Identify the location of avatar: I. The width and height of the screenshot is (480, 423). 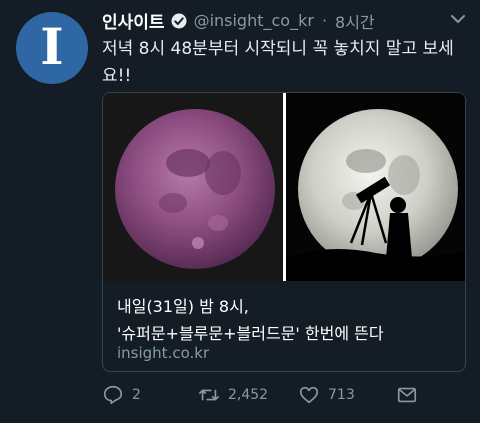
(52, 48).